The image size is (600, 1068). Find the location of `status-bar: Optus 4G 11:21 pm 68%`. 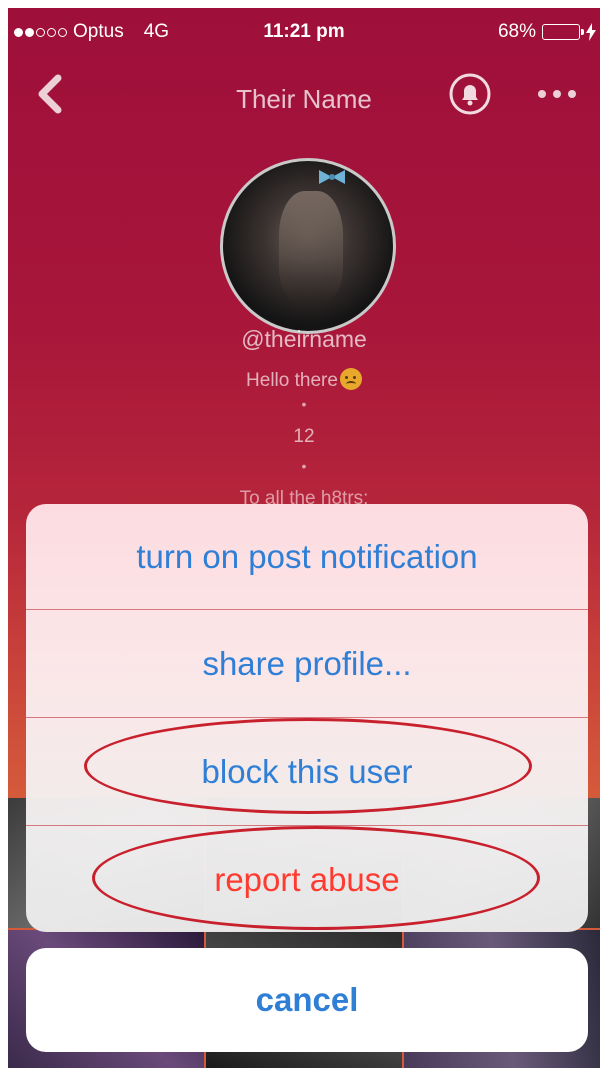

status-bar: Optus 4G 11:21 pm 68% is located at coordinates (304, 31).